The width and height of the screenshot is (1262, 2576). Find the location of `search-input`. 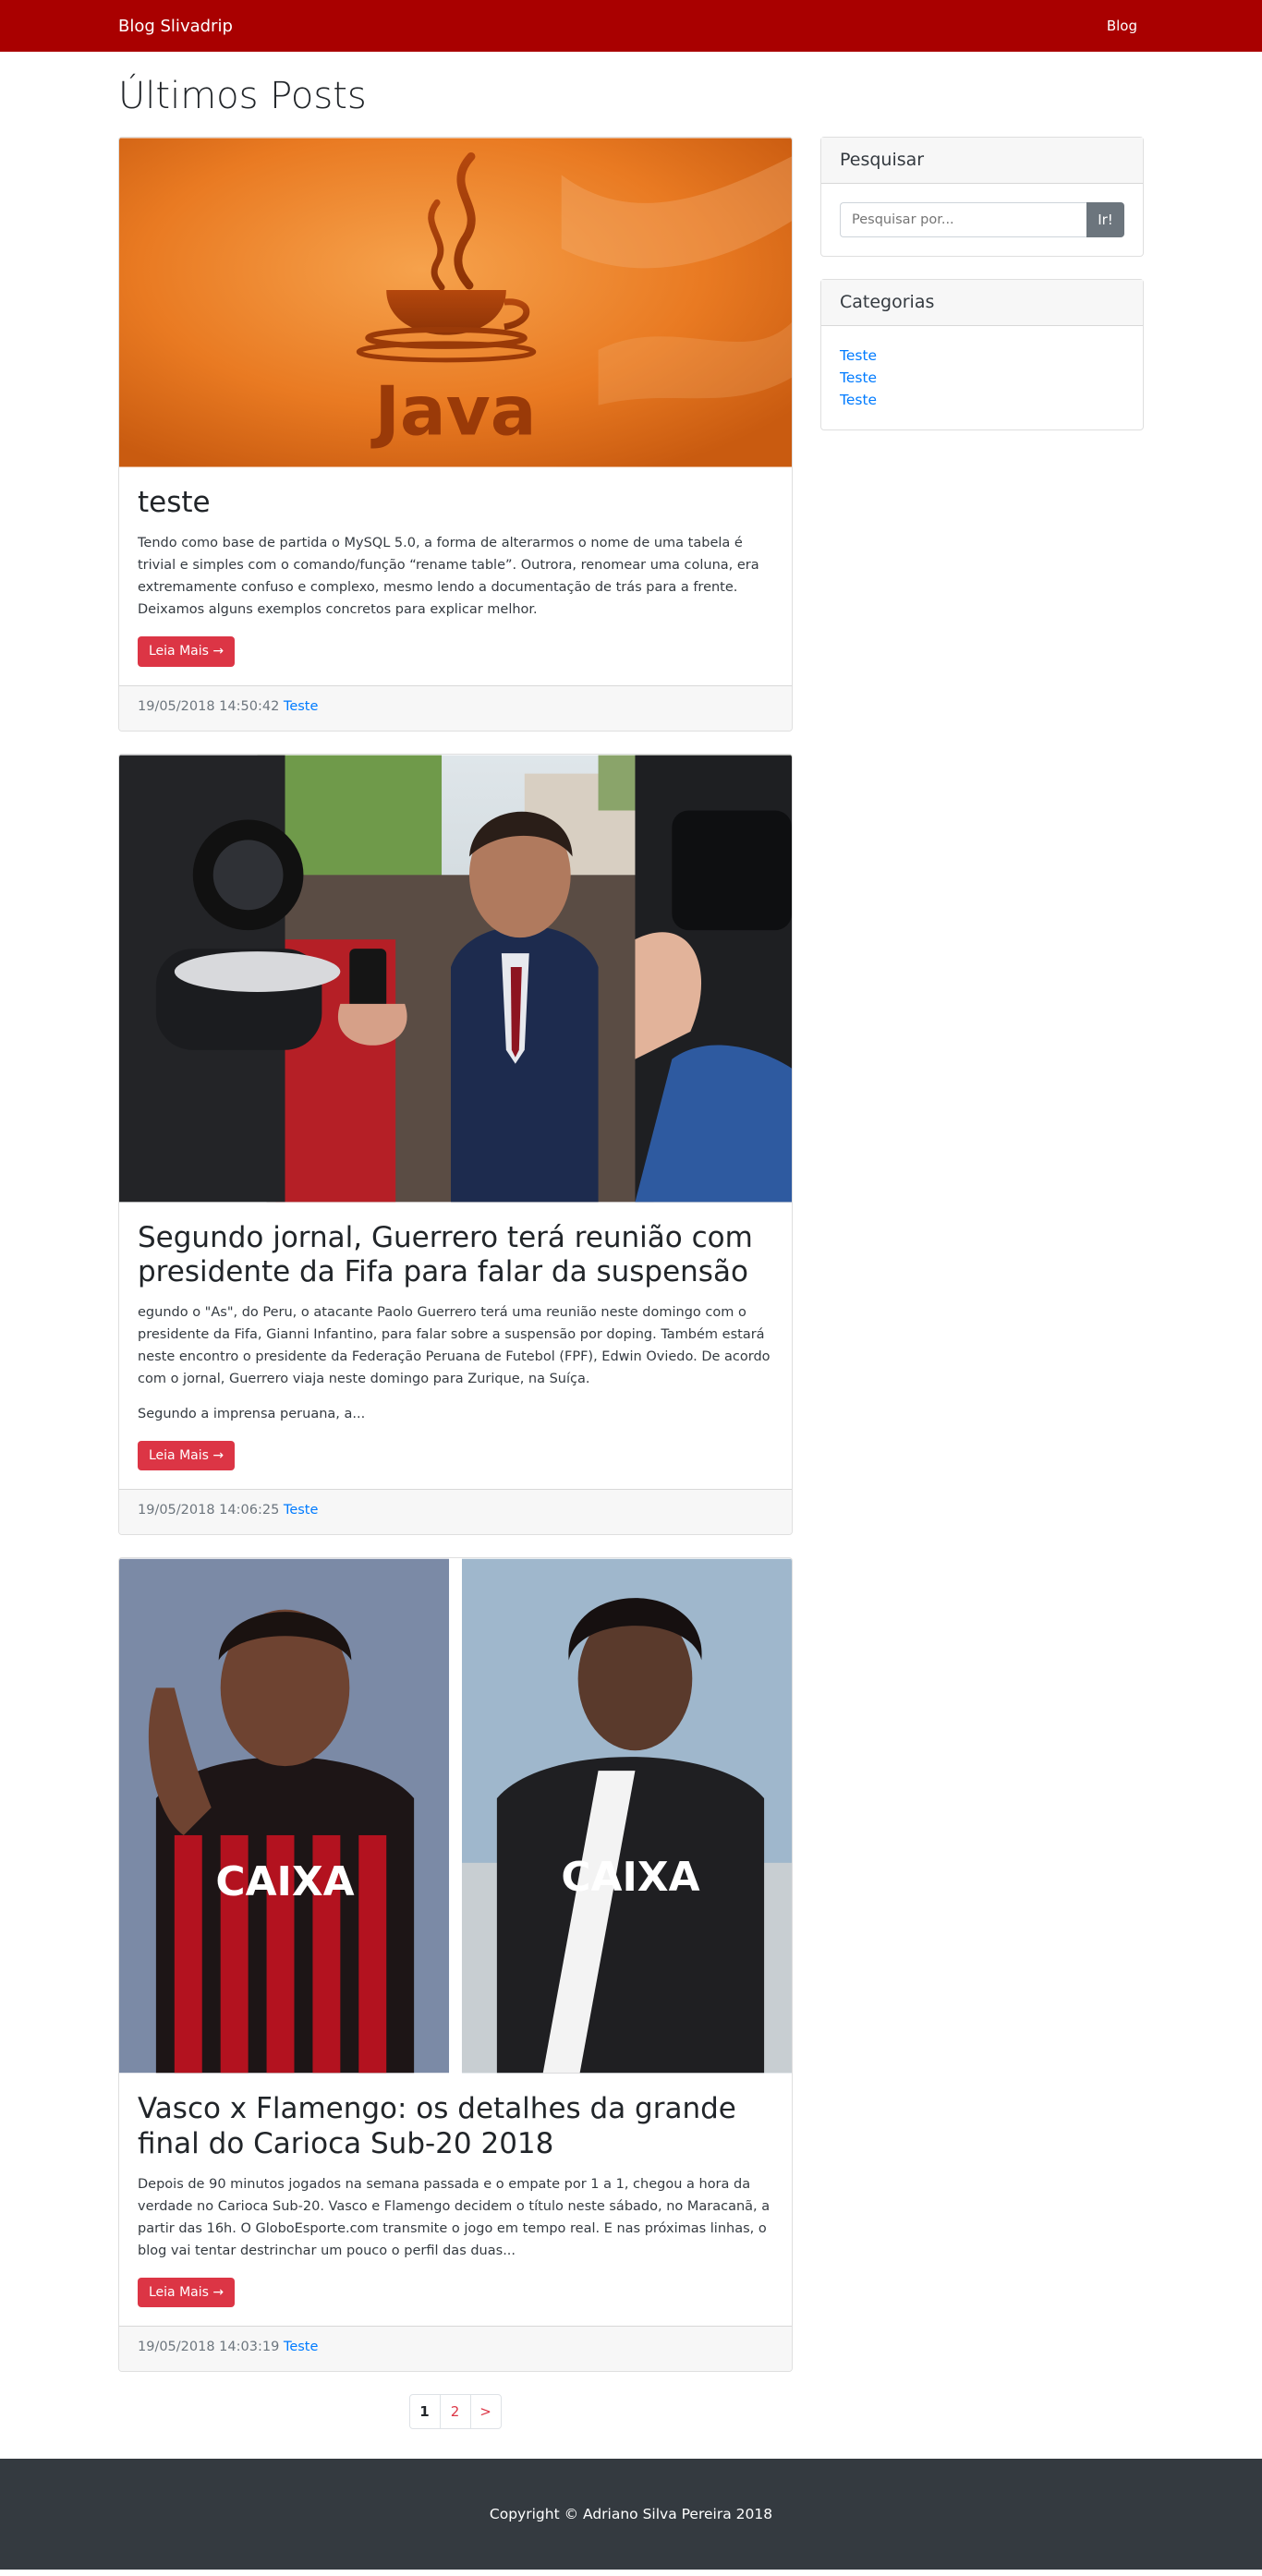

search-input is located at coordinates (963, 219).